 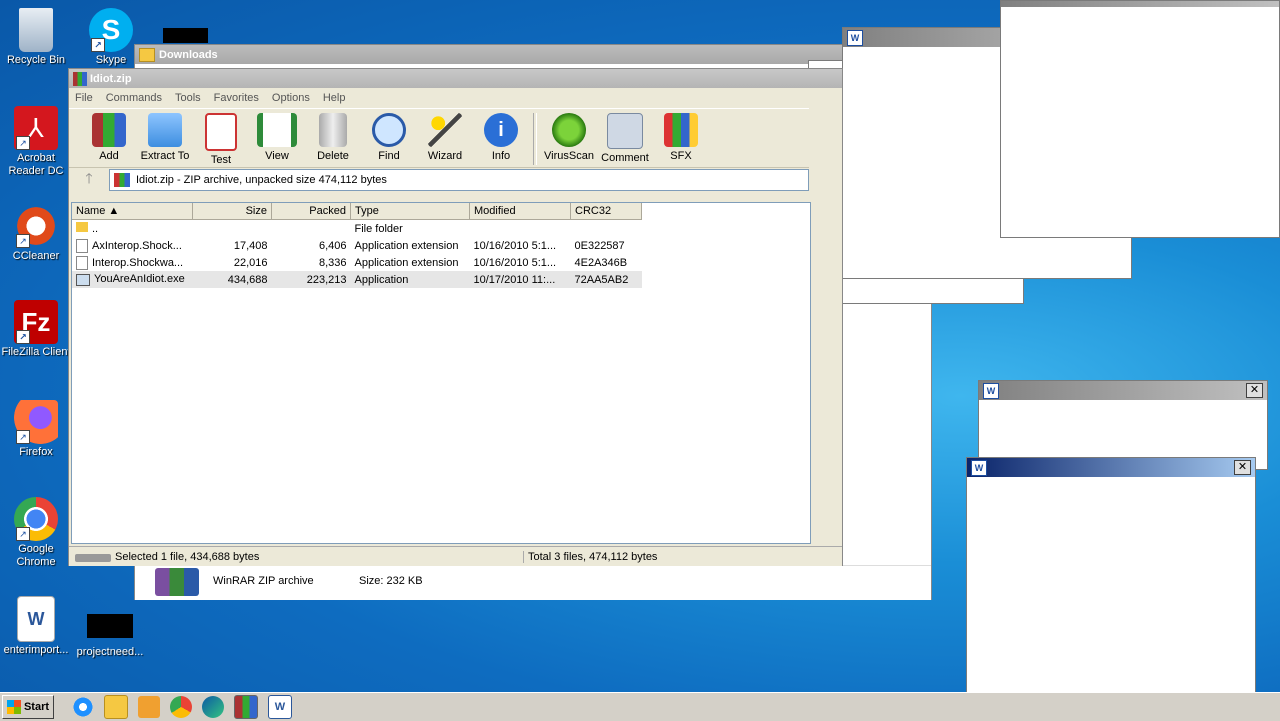 I want to click on folder-extract-icon, so click(x=165, y=130).